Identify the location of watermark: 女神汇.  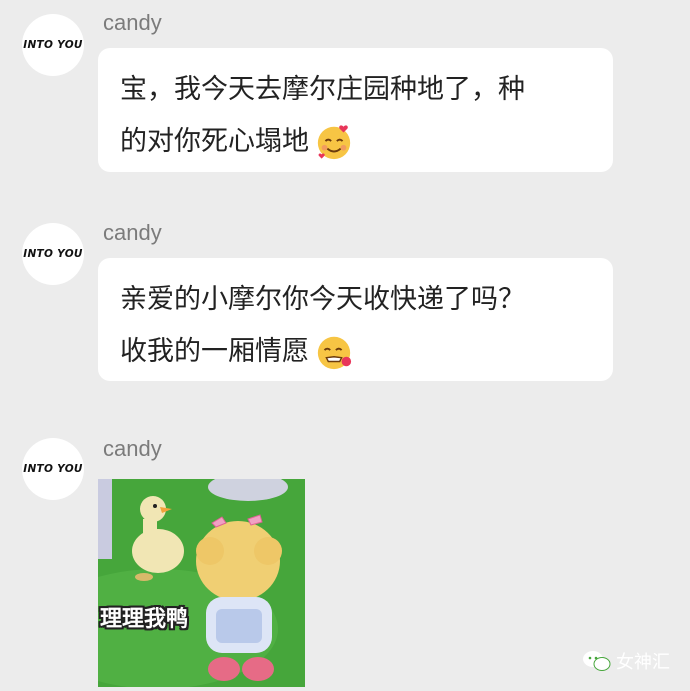
(626, 661).